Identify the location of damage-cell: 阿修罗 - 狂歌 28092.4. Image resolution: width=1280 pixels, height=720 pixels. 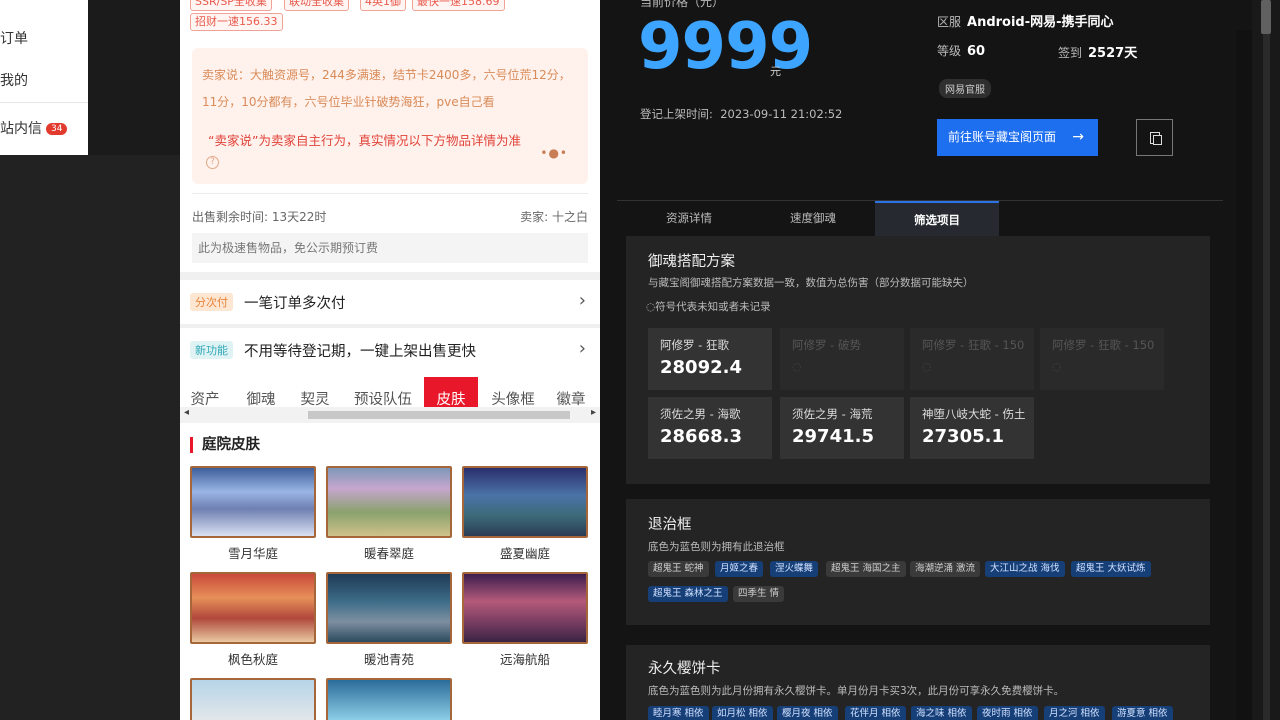
(710, 359).